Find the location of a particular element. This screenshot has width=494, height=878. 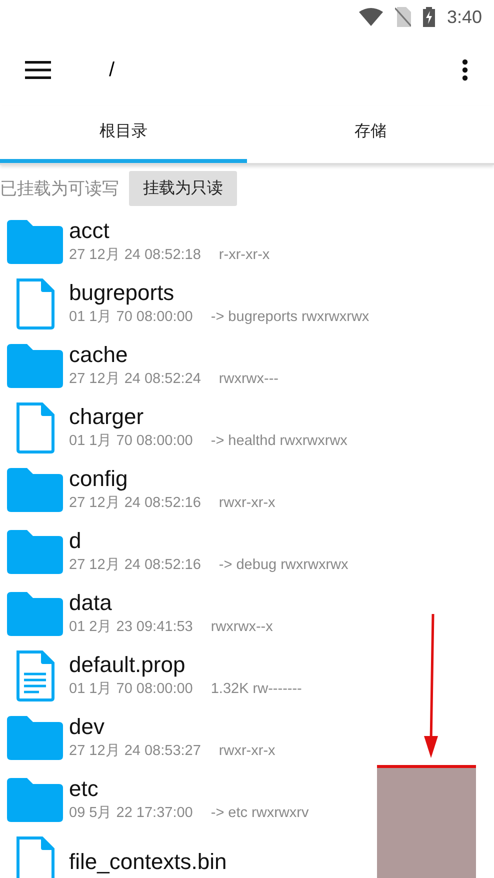

file-info: 1.32K rw------- is located at coordinates (256, 689).